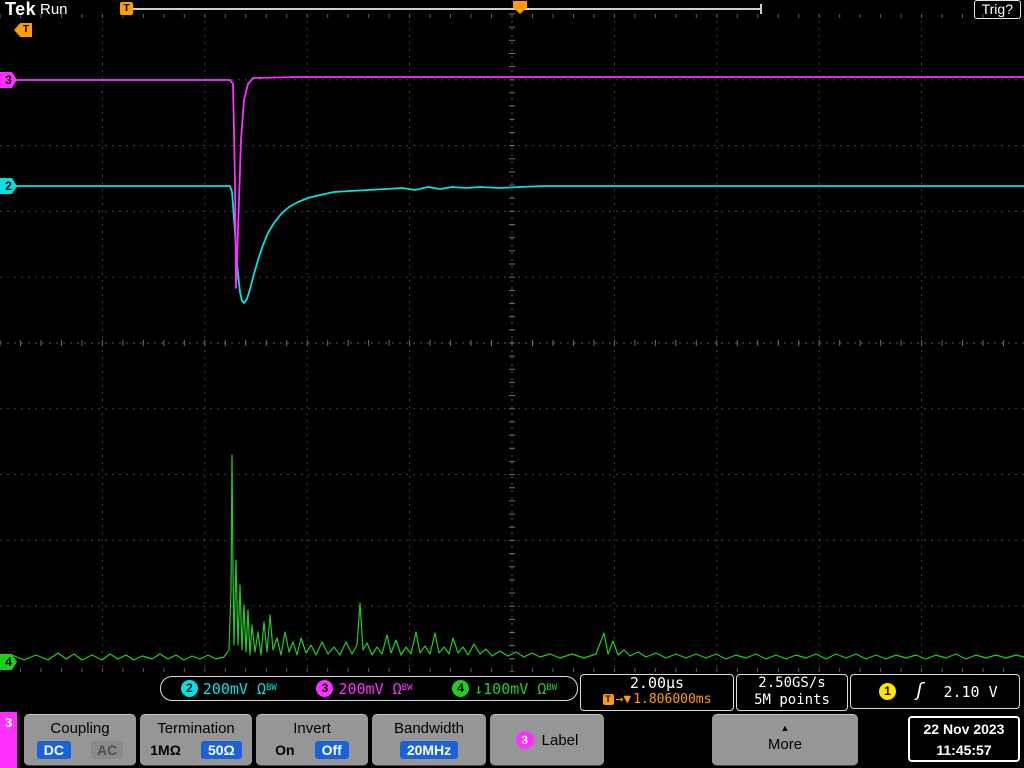 This screenshot has height=768, width=1024. Describe the element at coordinates (672, 699) in the screenshot. I see `trigger-delay-value: 1.806000ms` at that location.